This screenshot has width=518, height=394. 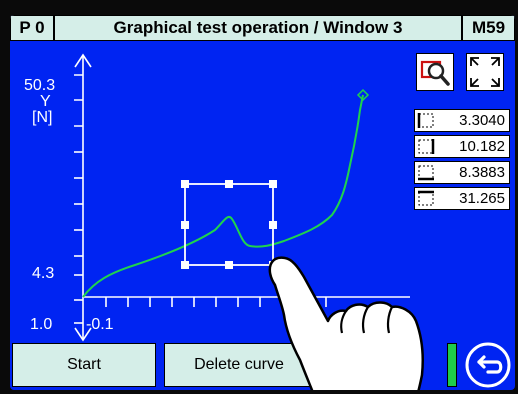 I want to click on y-mid-label: 4.3, so click(x=43, y=273).